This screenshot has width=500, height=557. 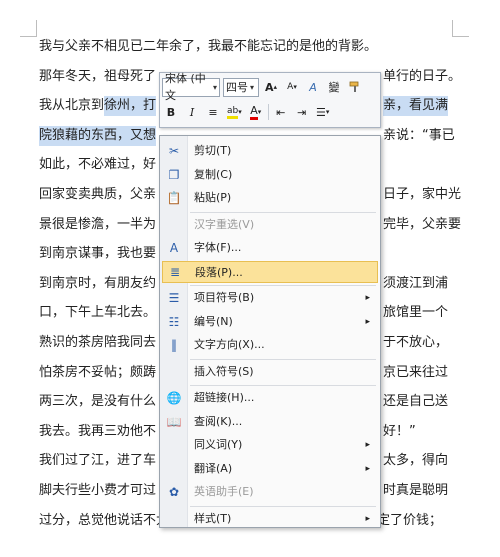 What do you see at coordinates (174, 248) in the screenshot?
I see `font-icon: A` at bounding box center [174, 248].